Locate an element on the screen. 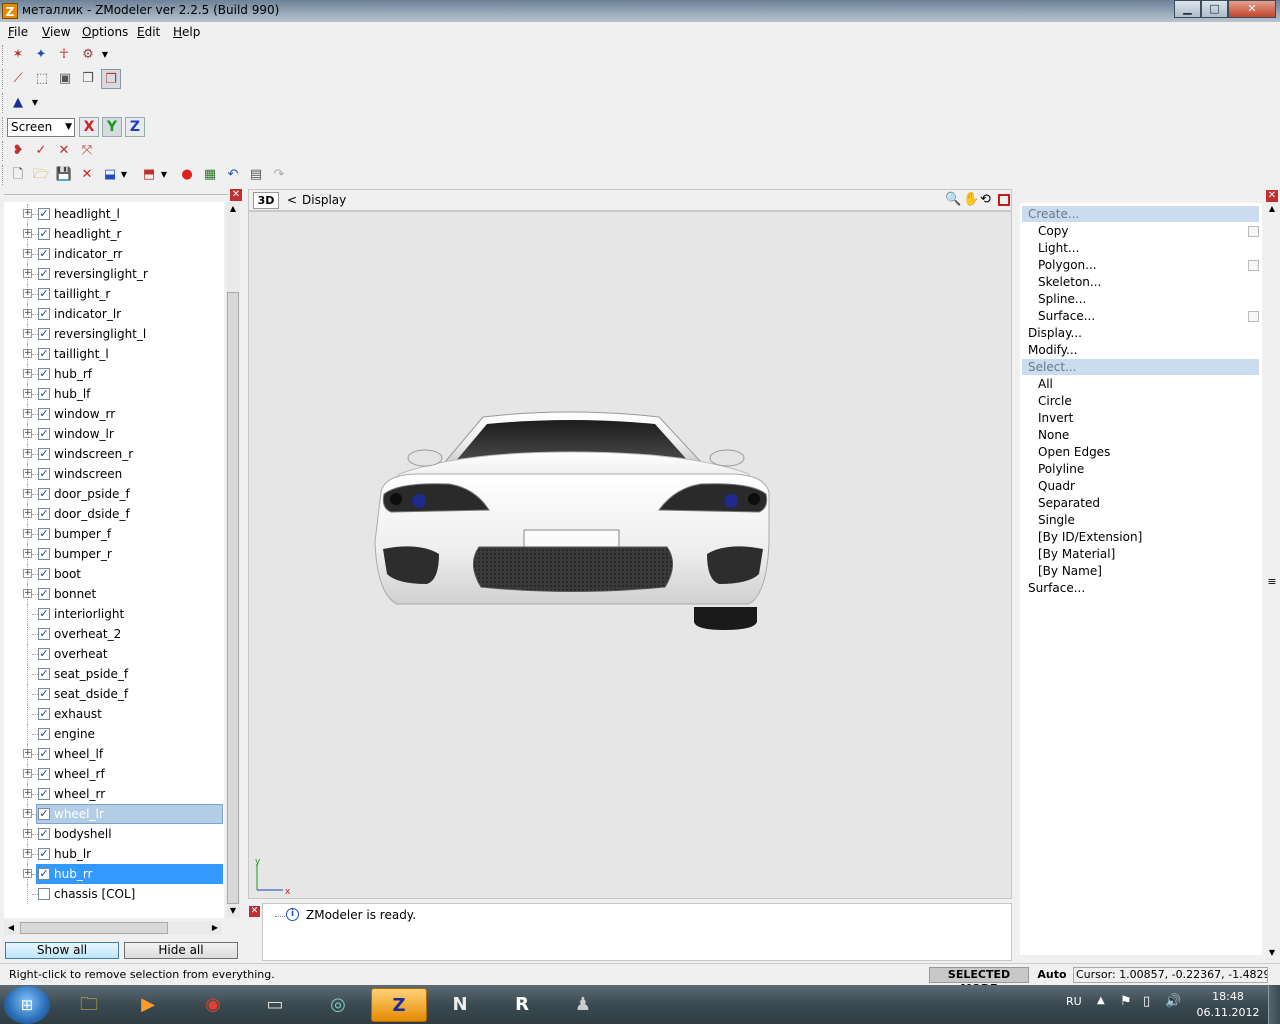  command-item: [By Name] is located at coordinates (1070, 571).